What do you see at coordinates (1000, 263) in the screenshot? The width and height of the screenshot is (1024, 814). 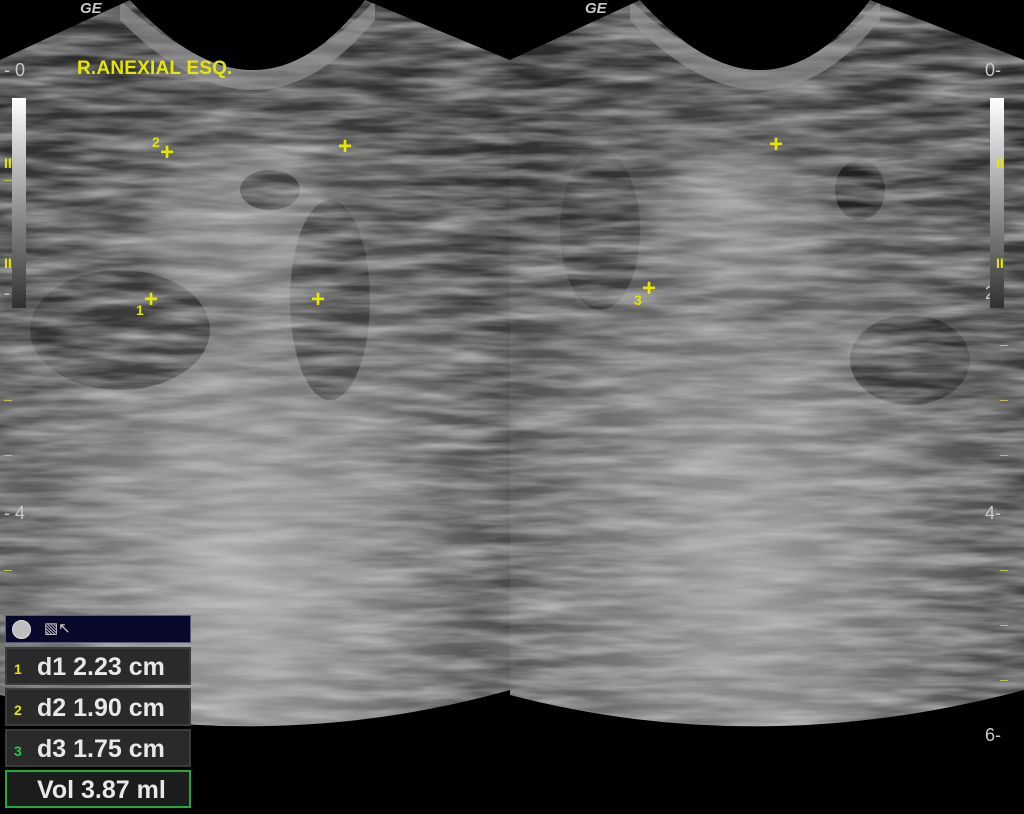 I see `focus-marker-right-2: II` at bounding box center [1000, 263].